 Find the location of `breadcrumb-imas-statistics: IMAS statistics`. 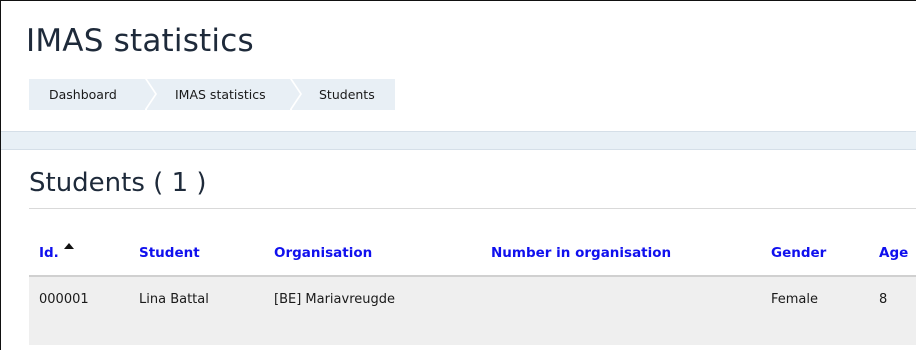

breadcrumb-imas-statistics: IMAS statistics is located at coordinates (223, 94).